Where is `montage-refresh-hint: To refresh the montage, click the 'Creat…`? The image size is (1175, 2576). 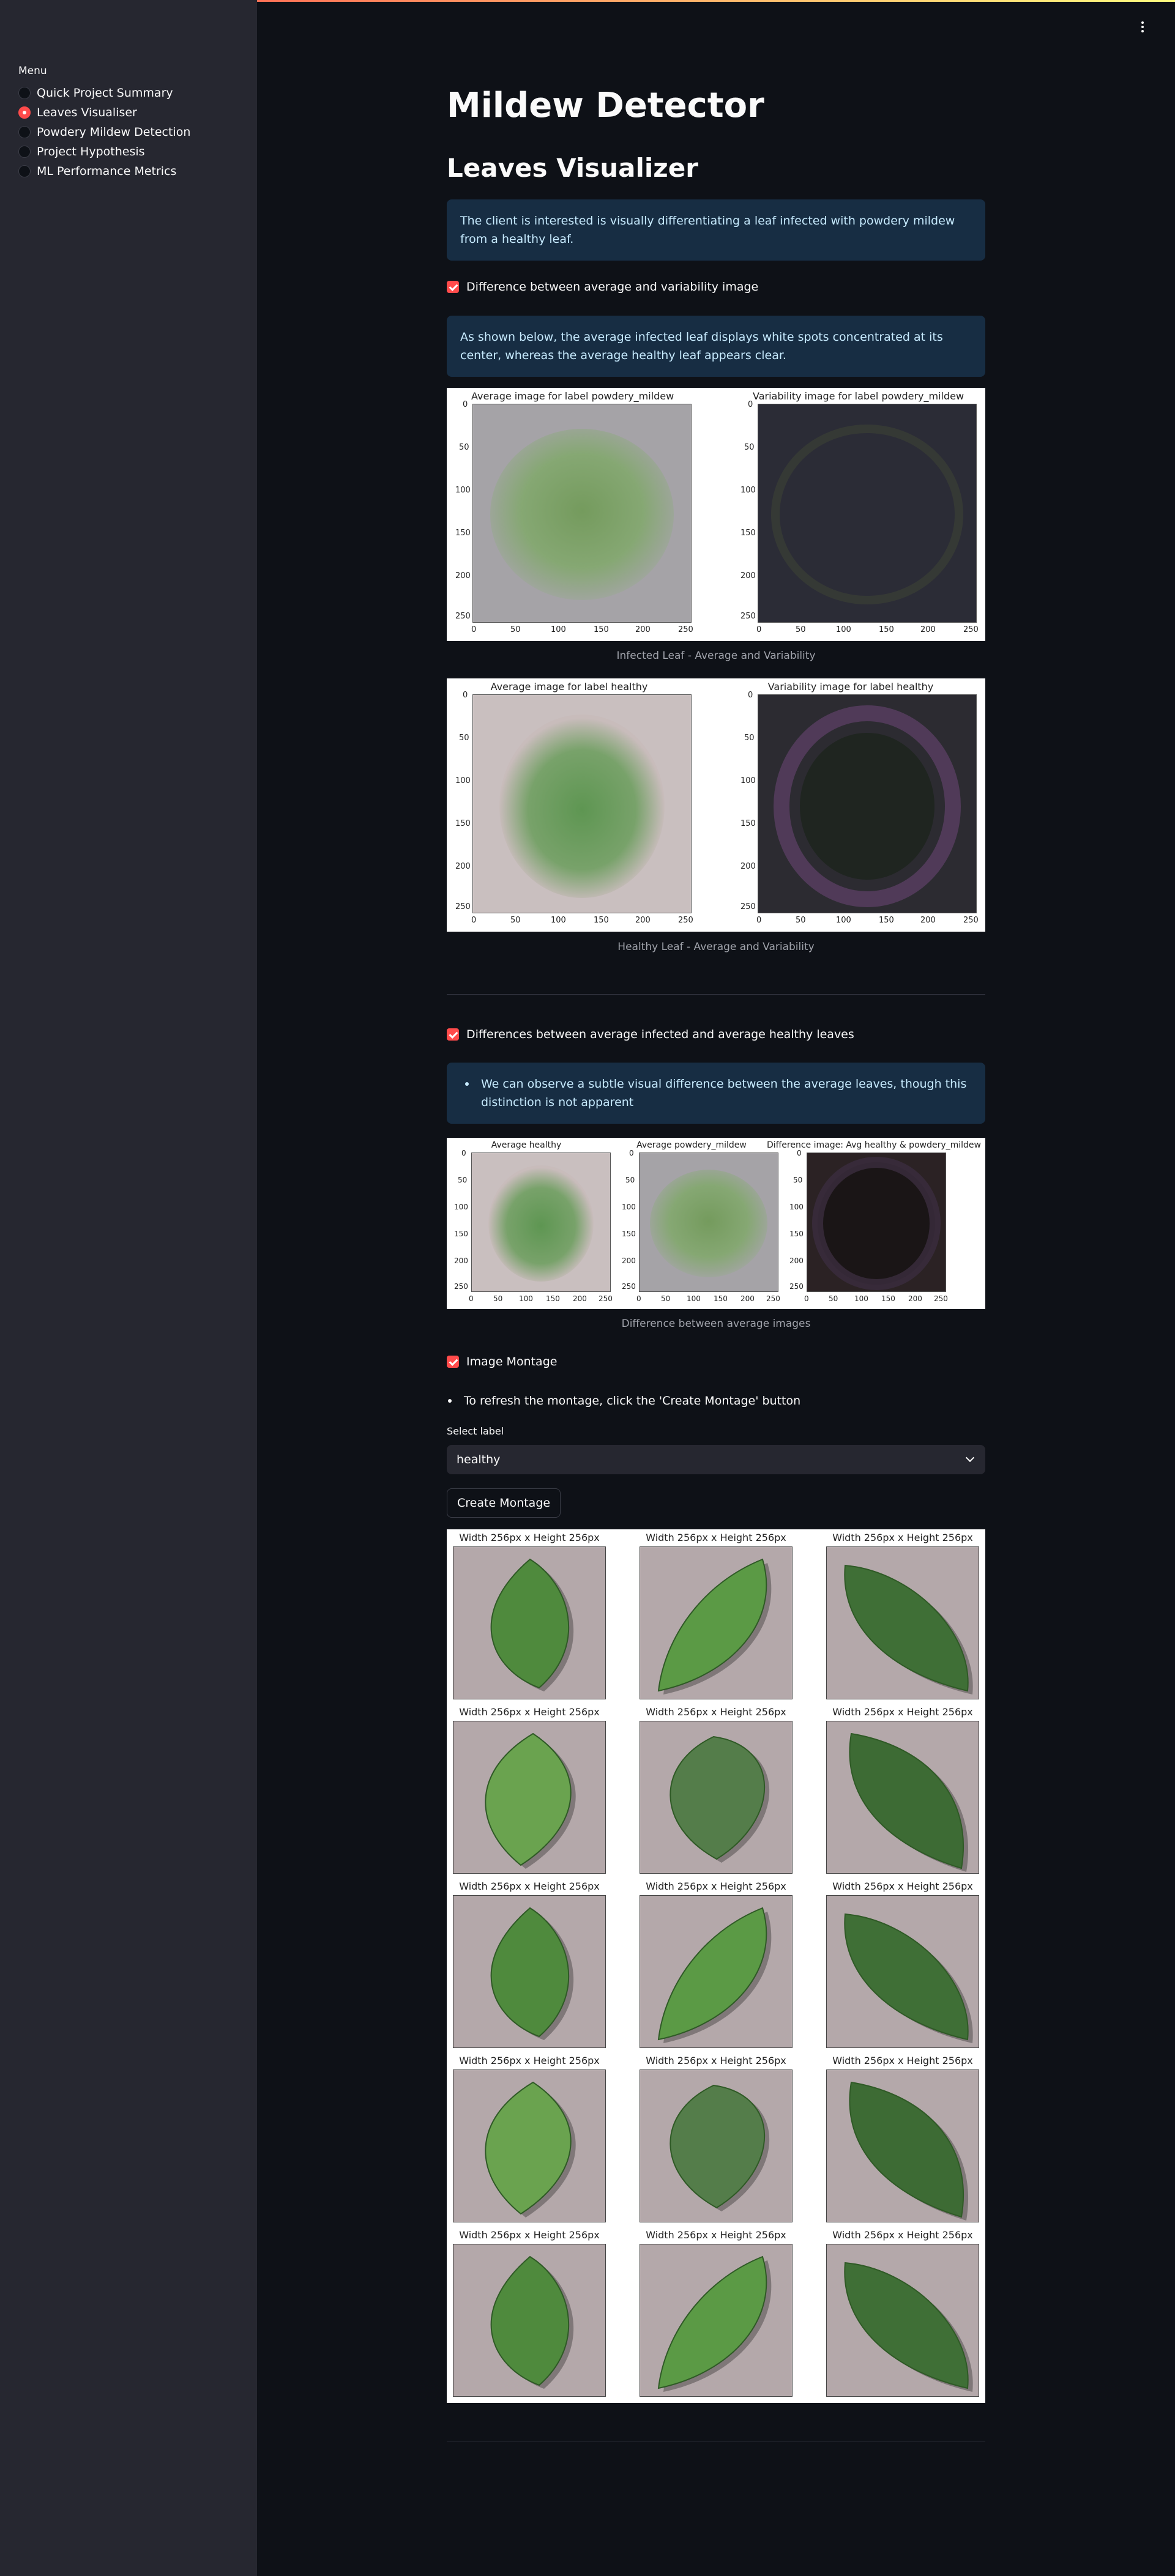 montage-refresh-hint: To refresh the montage, click the 'Creat… is located at coordinates (623, 1401).